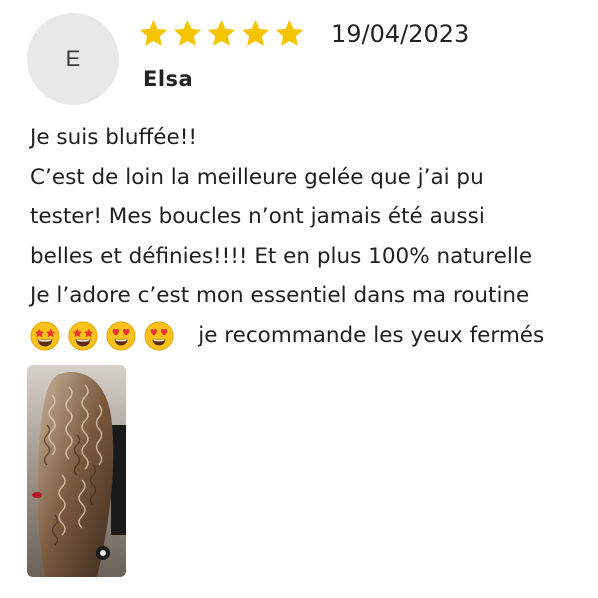  I want to click on review-title: Je suis bluffée!!, so click(113, 137).